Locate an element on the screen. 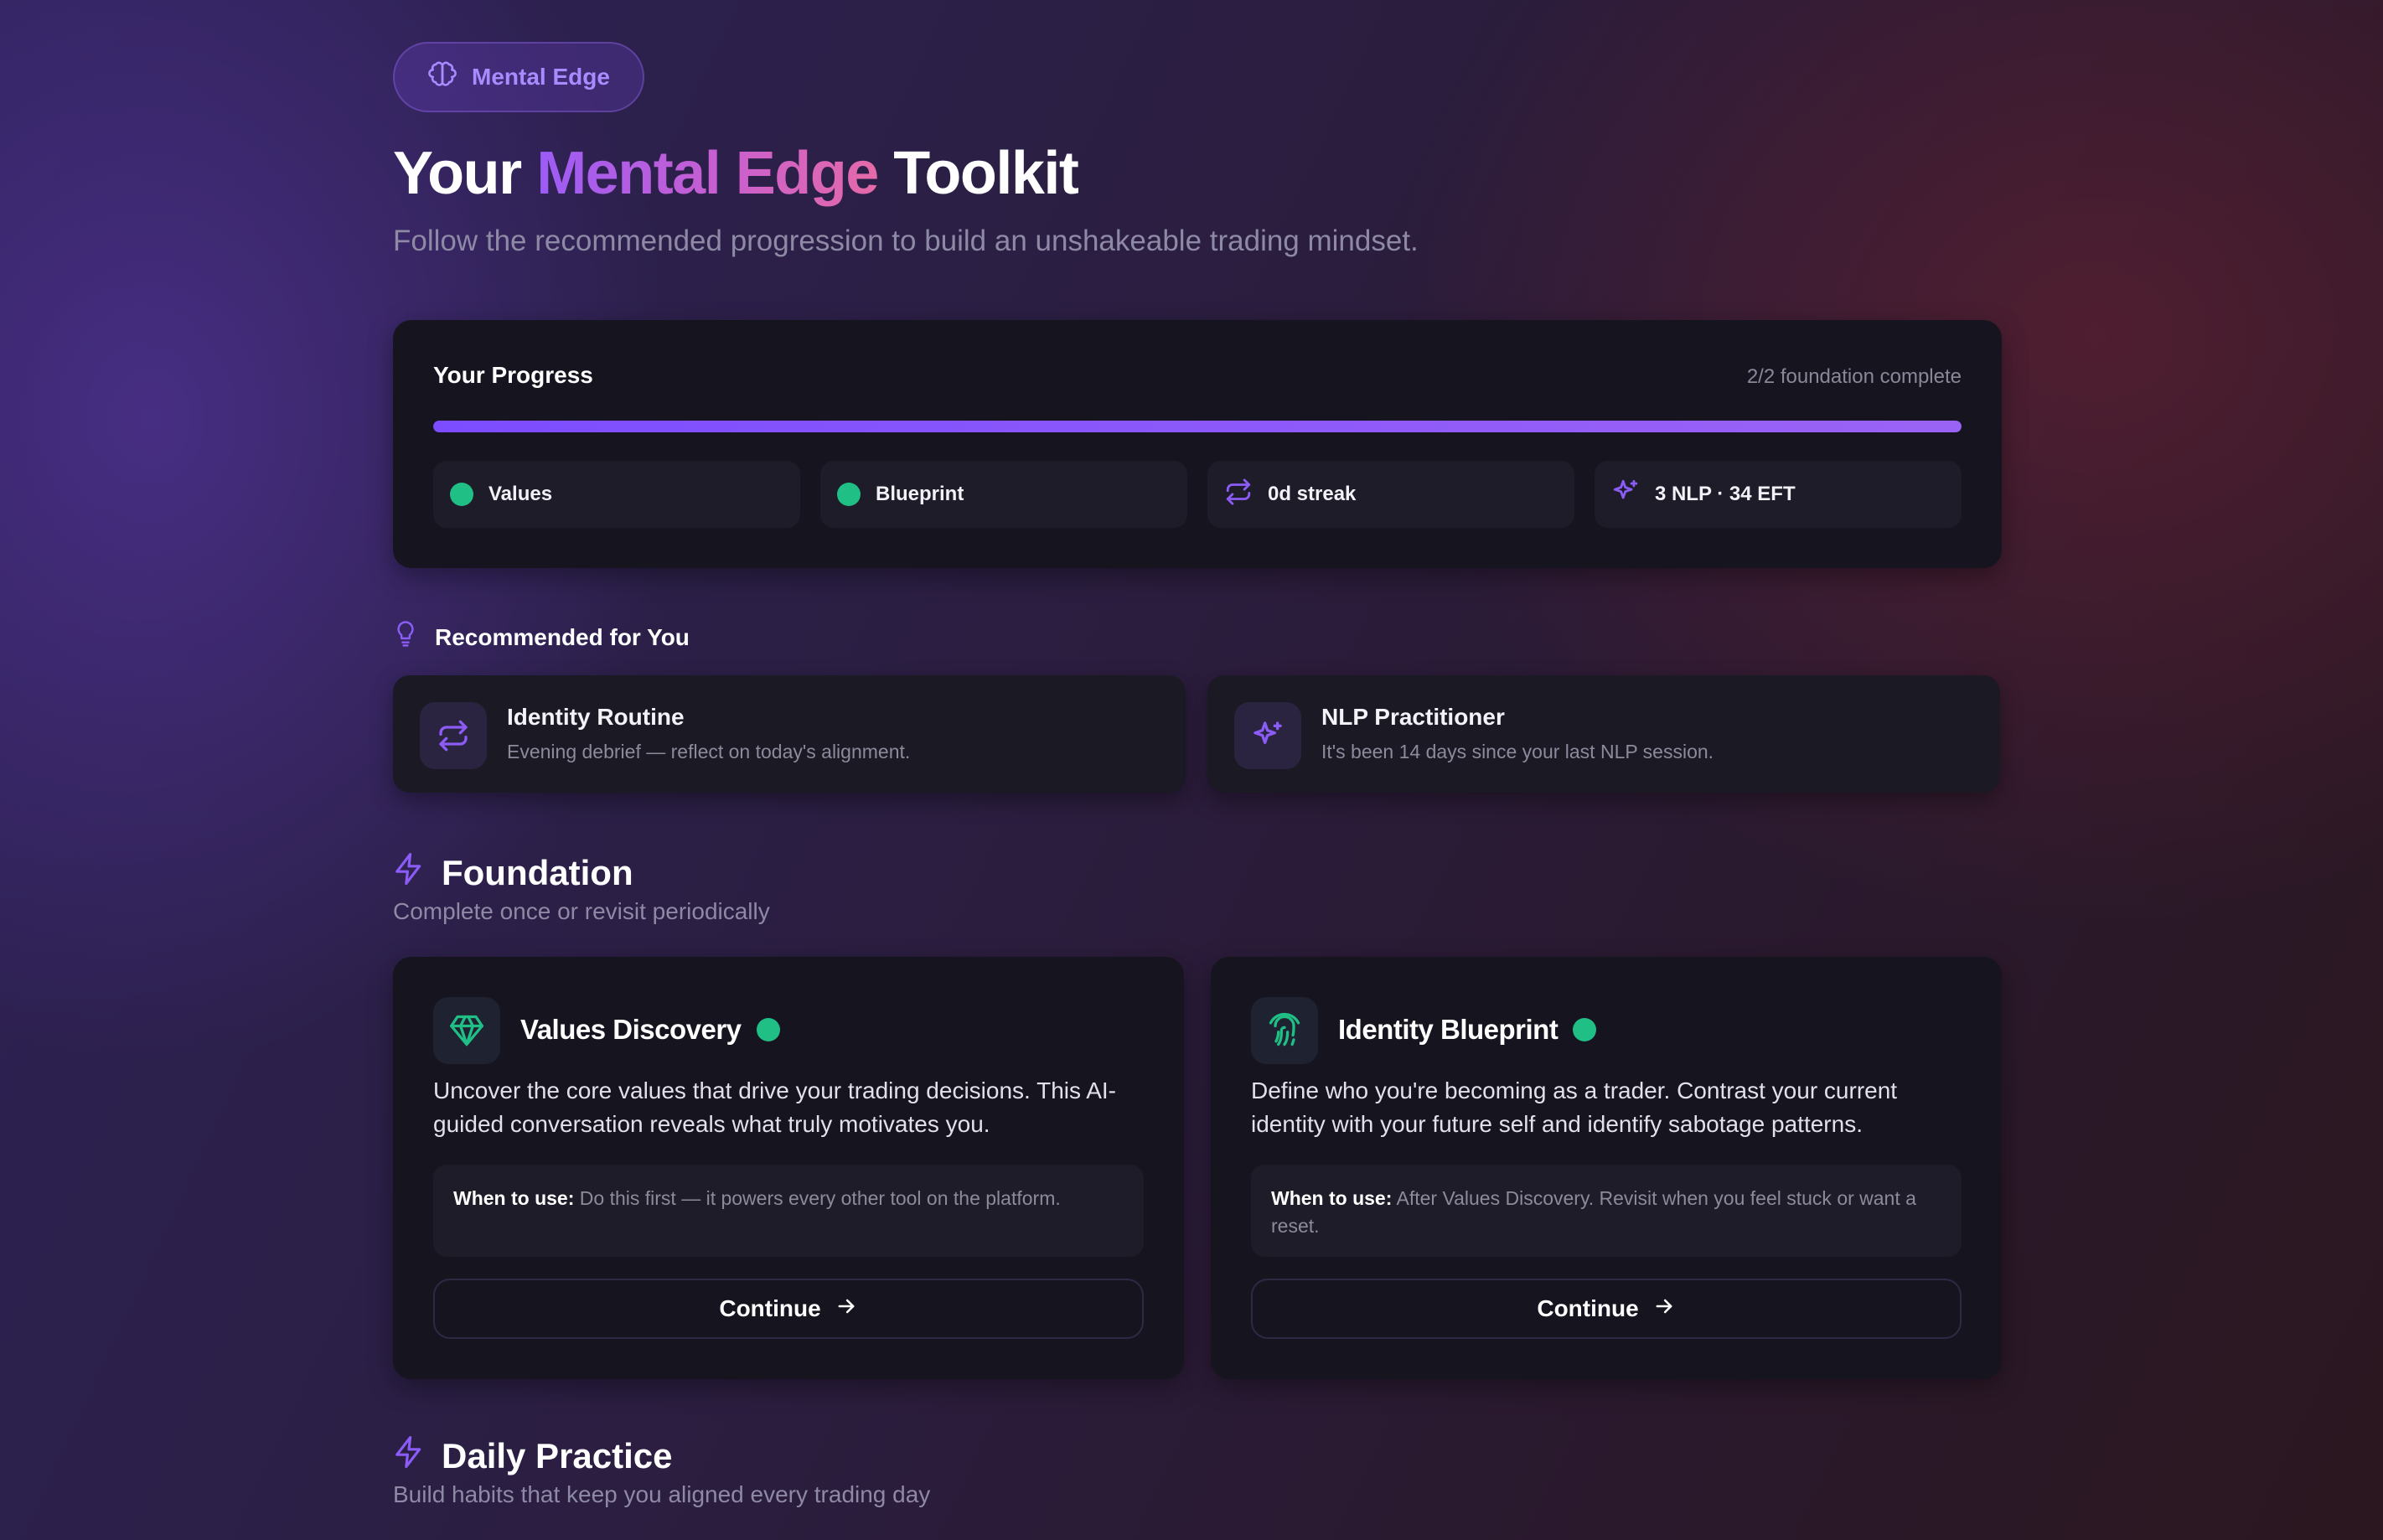 The image size is (2383, 1540). page-title: Your Mental Edge Toolkit is located at coordinates (736, 173).